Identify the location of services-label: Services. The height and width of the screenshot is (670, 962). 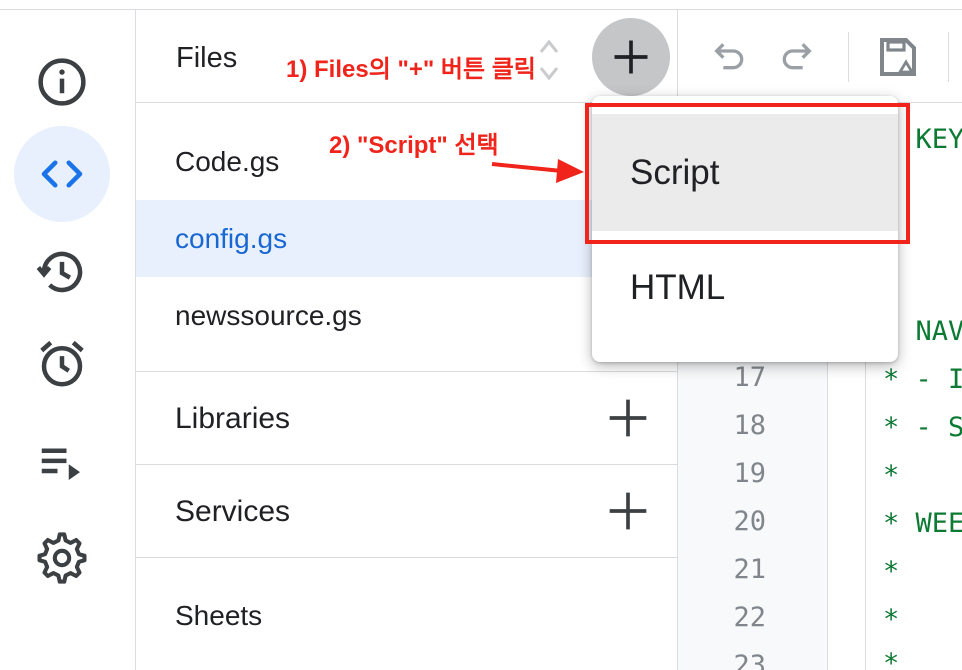
(233, 511).